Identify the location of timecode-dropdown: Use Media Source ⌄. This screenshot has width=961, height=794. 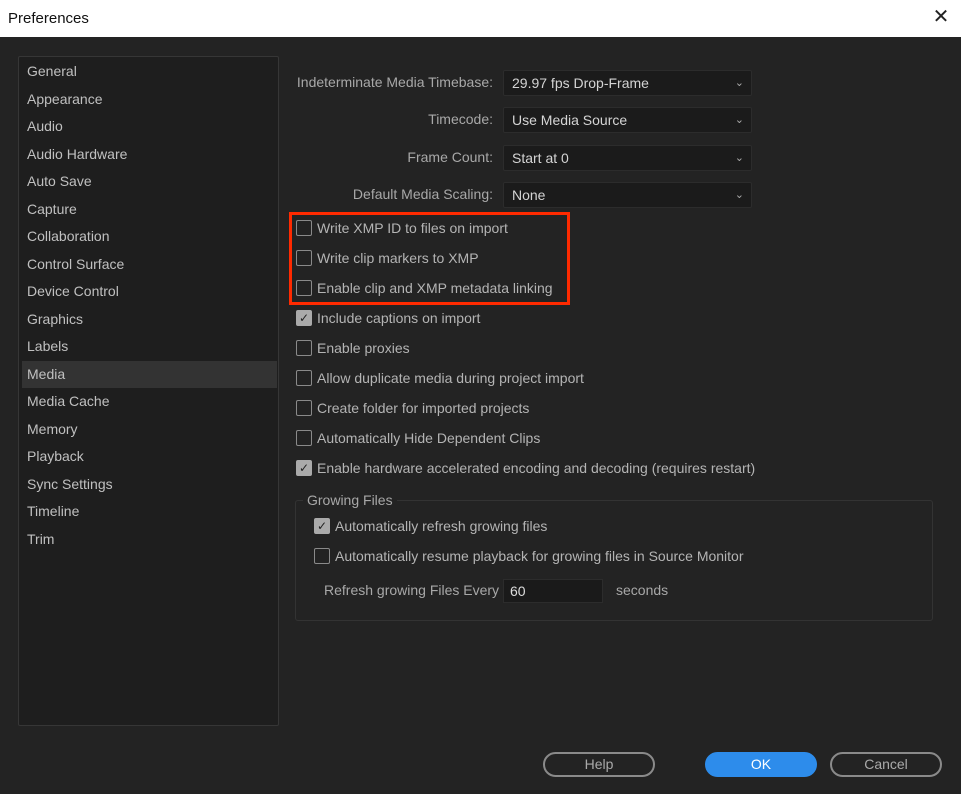
(627, 120).